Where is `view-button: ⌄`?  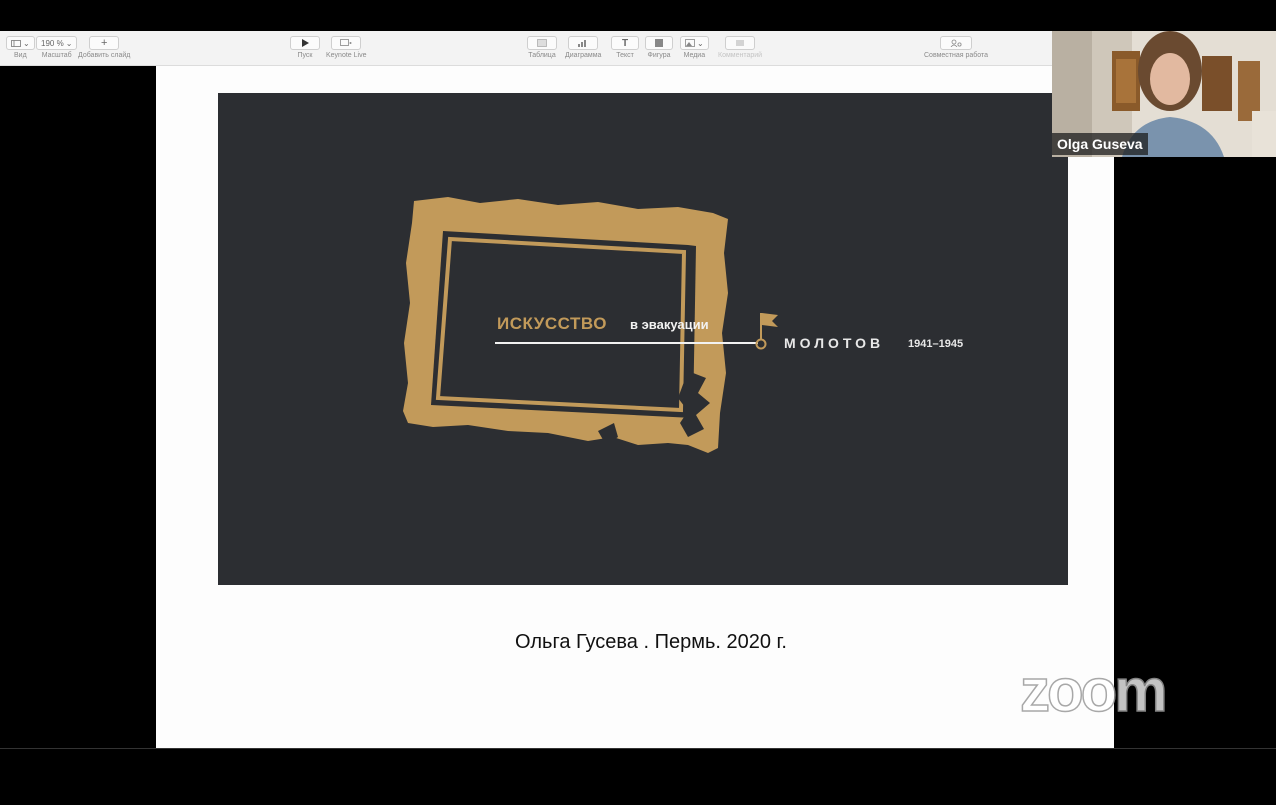
view-button: ⌄ is located at coordinates (20, 43).